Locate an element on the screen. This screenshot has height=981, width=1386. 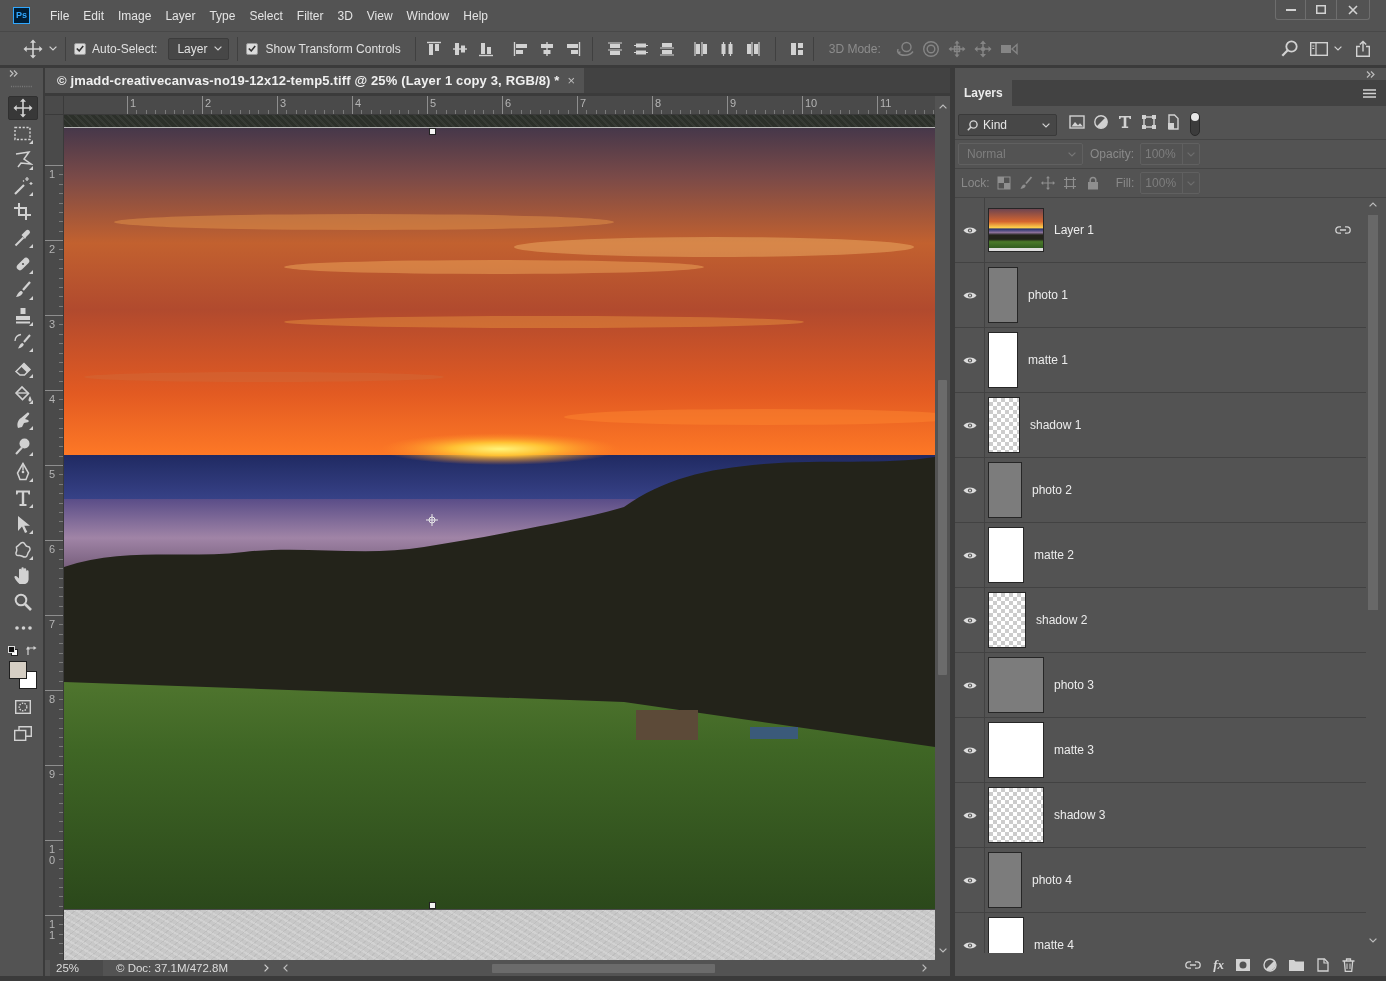
type-icon is located at coordinates (1125, 122).